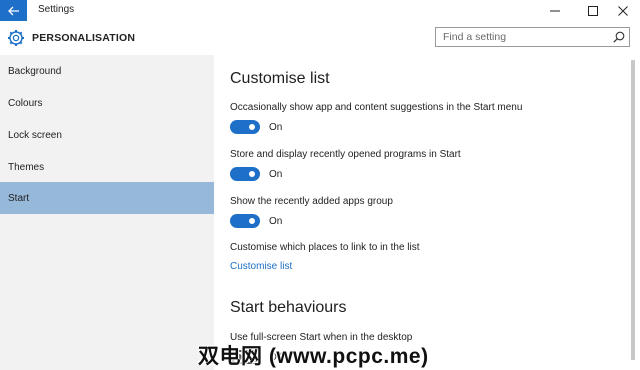 The width and height of the screenshot is (640, 370). I want to click on sidebar-item-label: Start, so click(19, 198).